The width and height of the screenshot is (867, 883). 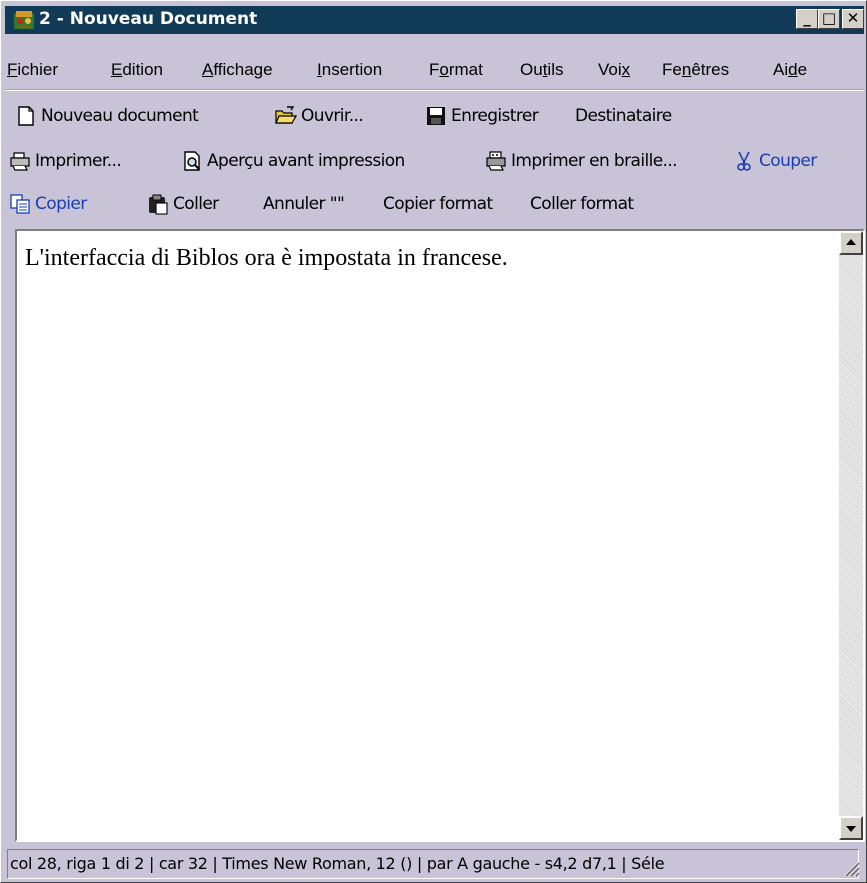 What do you see at coordinates (775, 161) in the screenshot?
I see `cut-button: Couper` at bounding box center [775, 161].